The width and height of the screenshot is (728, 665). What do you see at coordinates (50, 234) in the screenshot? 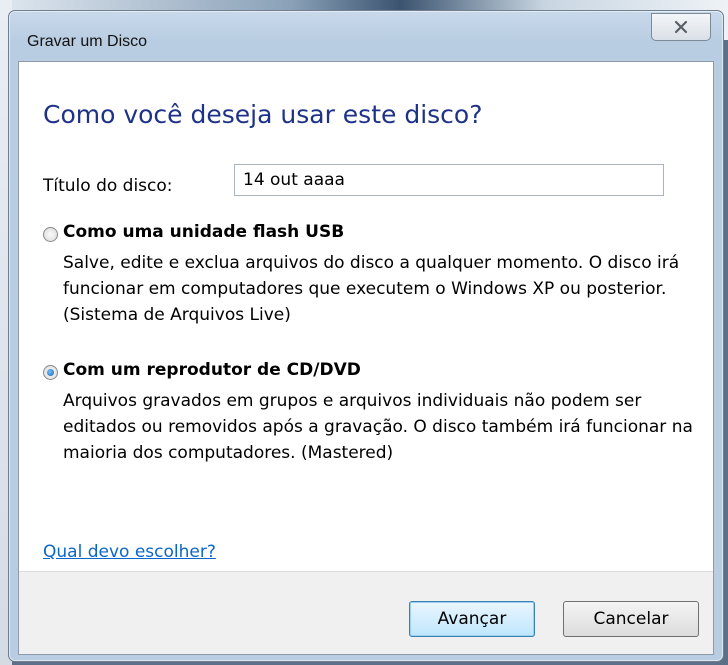
I see `radio-usb-flash` at bounding box center [50, 234].